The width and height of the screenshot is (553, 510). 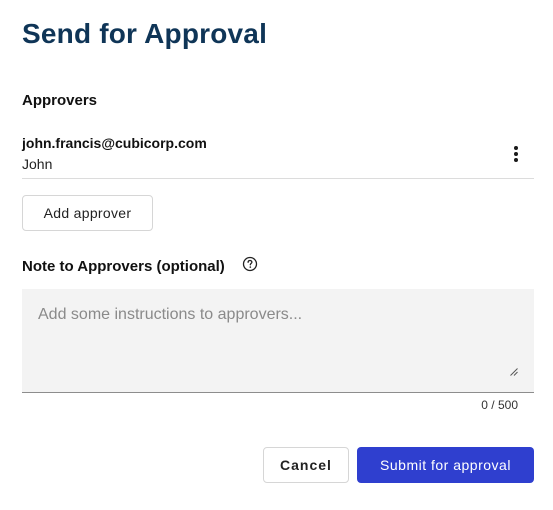 I want to click on more-vertical-icon, so click(x=516, y=156).